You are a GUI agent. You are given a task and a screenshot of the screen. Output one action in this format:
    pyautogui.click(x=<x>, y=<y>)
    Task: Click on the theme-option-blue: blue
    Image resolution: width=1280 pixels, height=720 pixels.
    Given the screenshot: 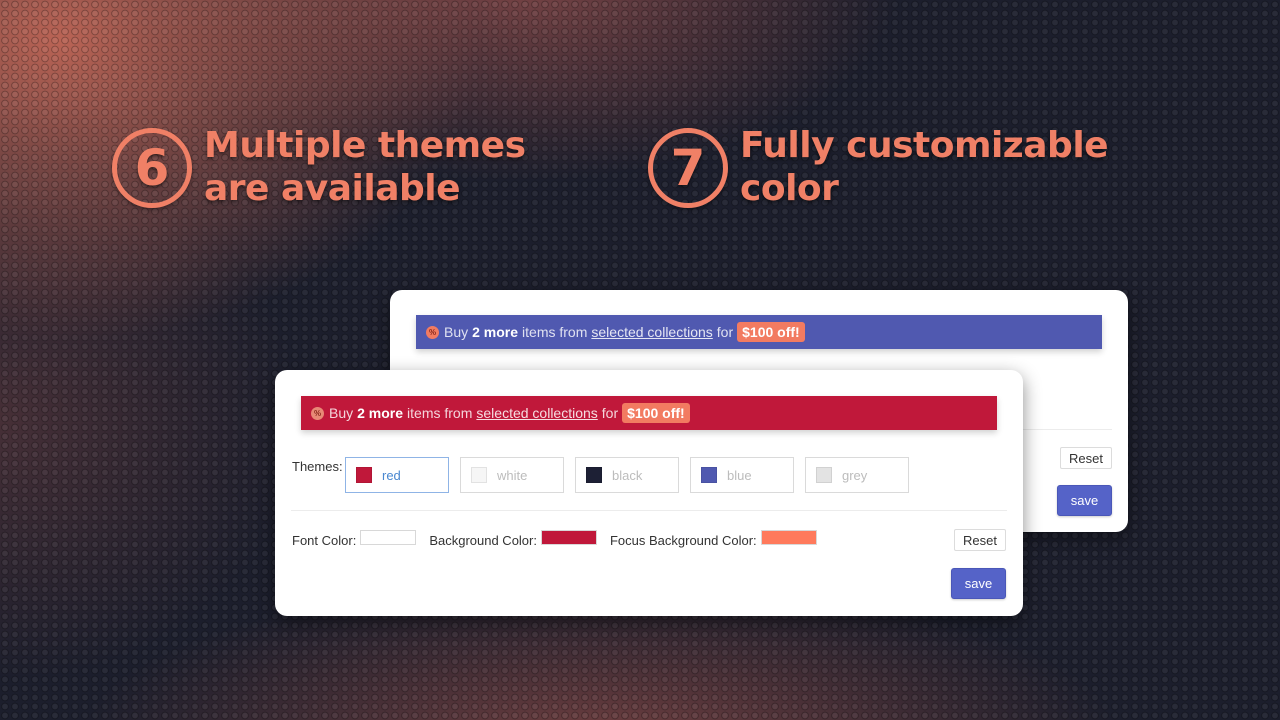 What is the action you would take?
    pyautogui.click(x=742, y=475)
    